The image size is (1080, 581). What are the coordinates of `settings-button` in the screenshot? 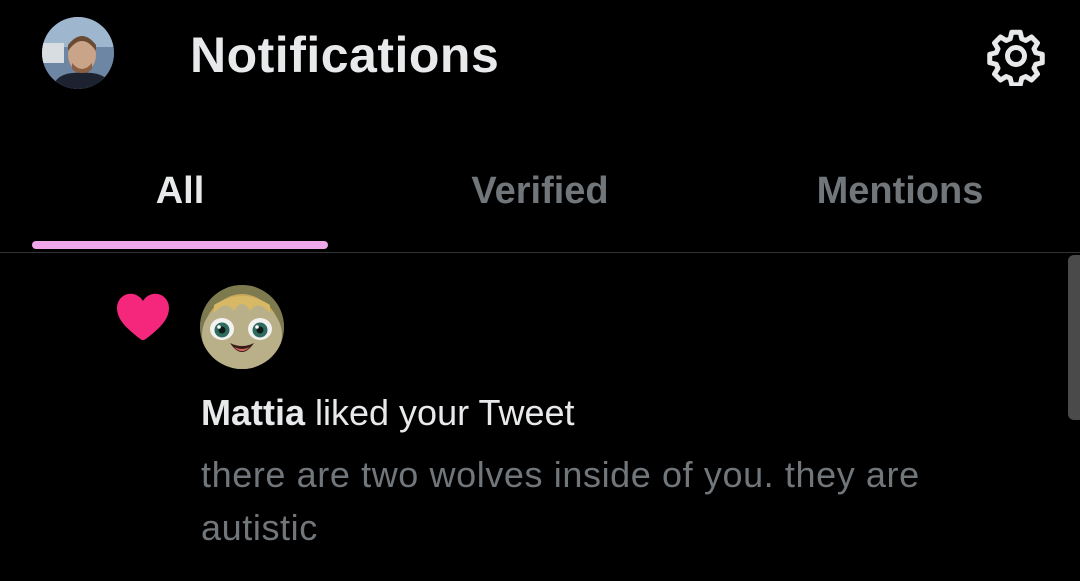 It's located at (1016, 57).